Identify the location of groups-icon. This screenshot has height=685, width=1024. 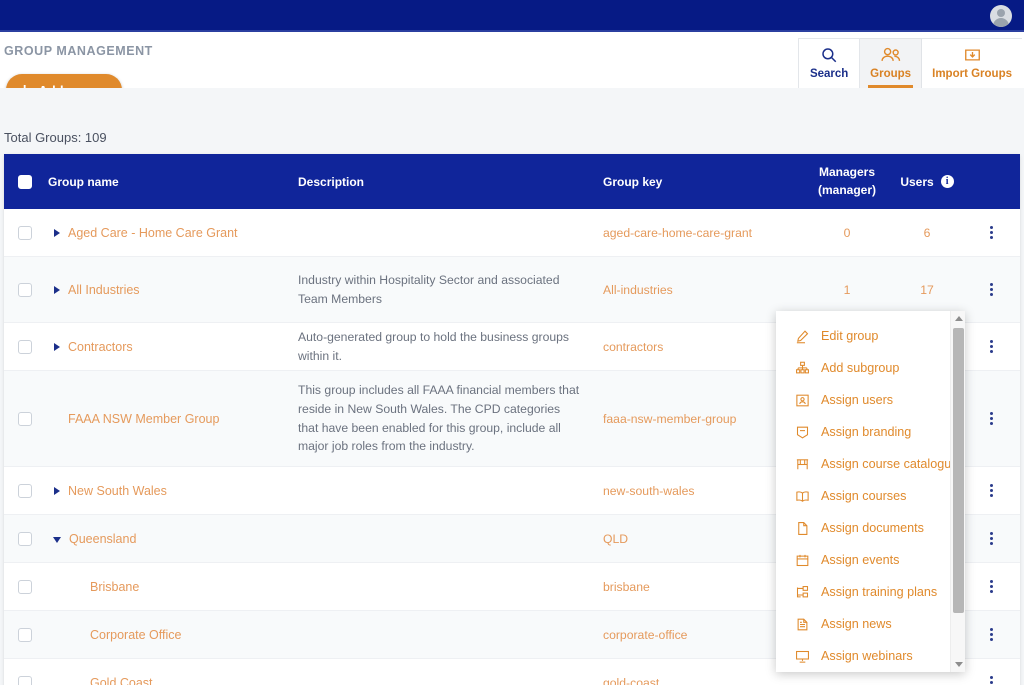
(891, 54).